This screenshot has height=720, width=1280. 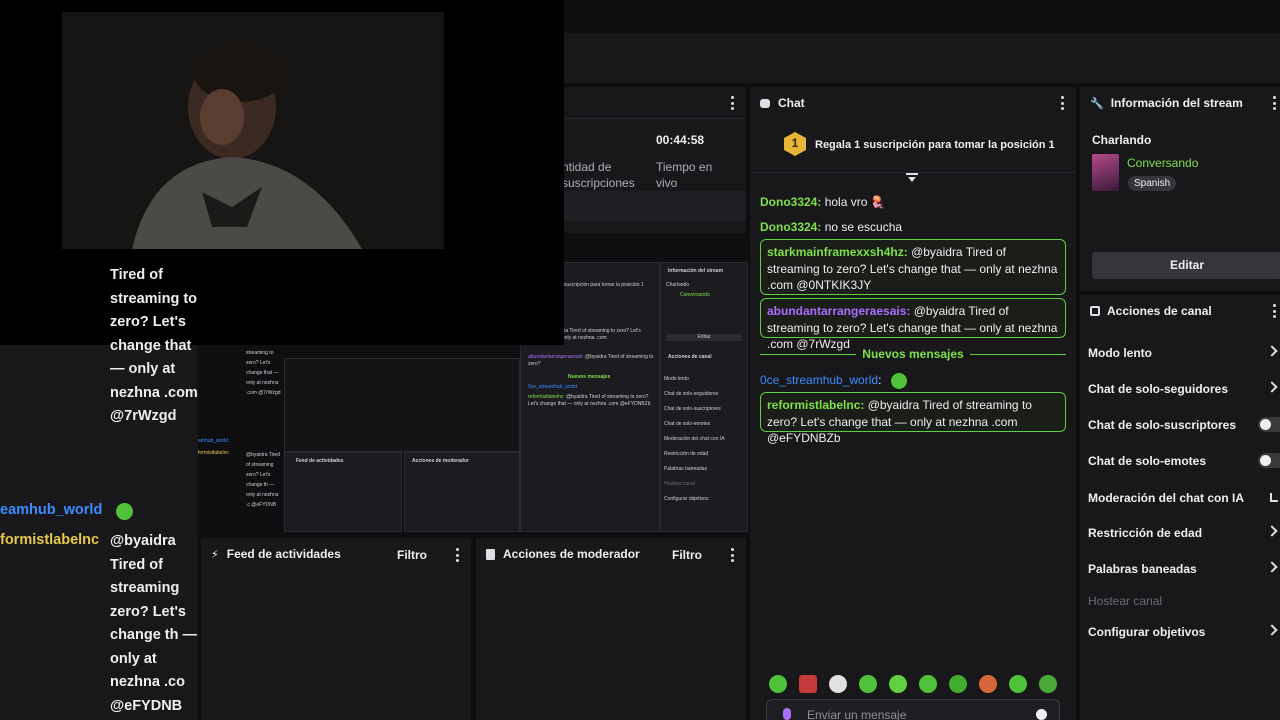 What do you see at coordinates (1159, 311) in the screenshot?
I see `channel-actions-title: Acciones de canal` at bounding box center [1159, 311].